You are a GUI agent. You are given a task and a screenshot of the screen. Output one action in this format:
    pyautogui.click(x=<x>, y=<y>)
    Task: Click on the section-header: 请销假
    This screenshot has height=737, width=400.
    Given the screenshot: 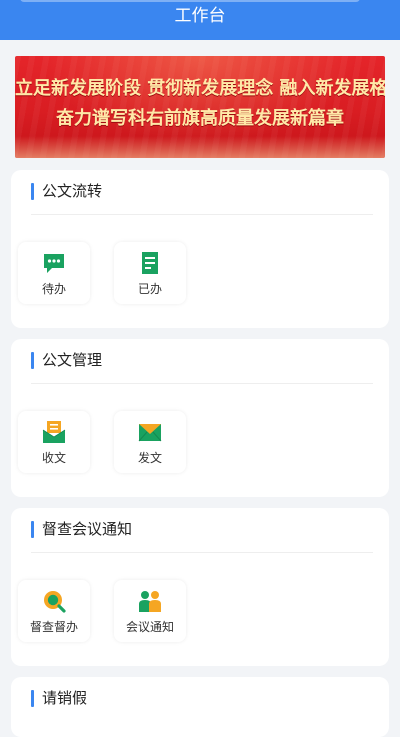 What is the action you would take?
    pyautogui.click(x=200, y=699)
    